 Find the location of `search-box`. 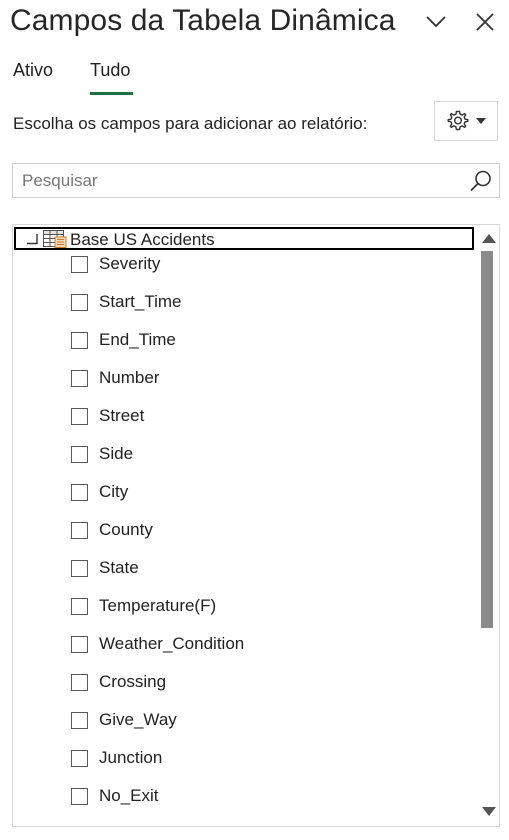

search-box is located at coordinates (256, 180).